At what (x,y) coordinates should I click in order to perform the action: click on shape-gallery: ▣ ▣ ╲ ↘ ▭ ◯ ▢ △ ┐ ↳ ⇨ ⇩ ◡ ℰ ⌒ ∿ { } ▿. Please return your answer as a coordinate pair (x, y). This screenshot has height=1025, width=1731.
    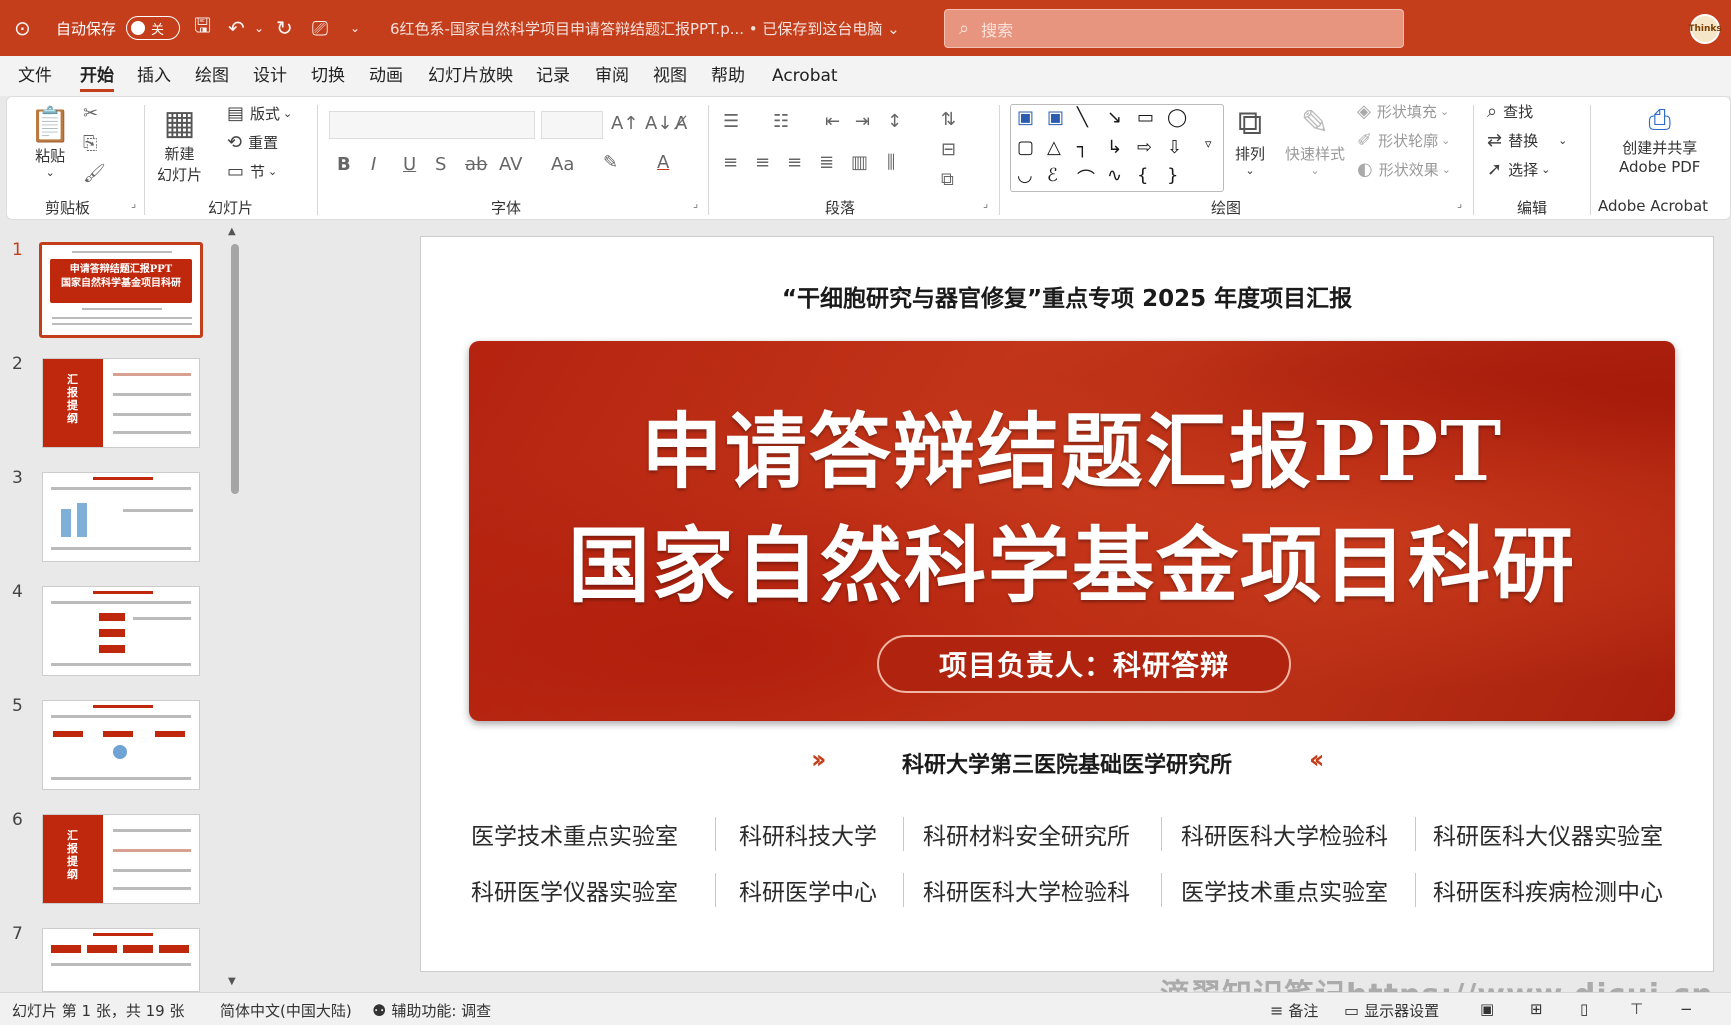
    Looking at the image, I should click on (1117, 148).